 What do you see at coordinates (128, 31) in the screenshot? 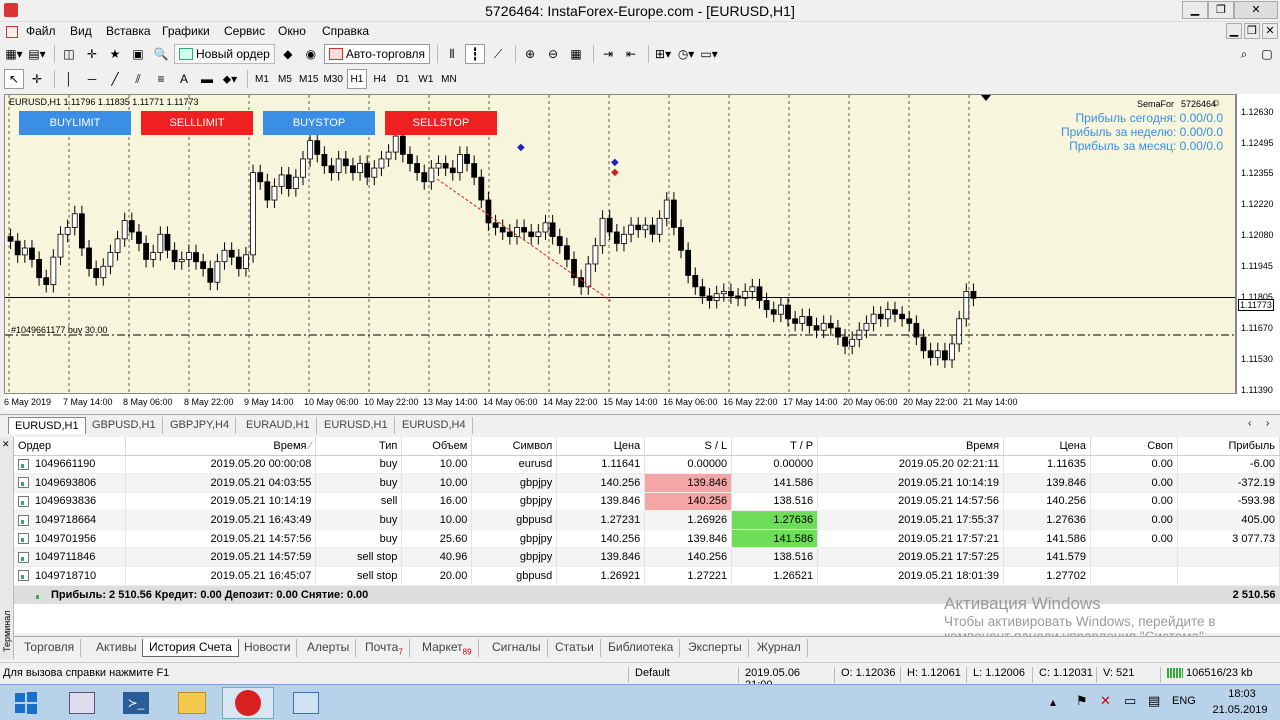
I see `menu-insert: Вставка` at bounding box center [128, 31].